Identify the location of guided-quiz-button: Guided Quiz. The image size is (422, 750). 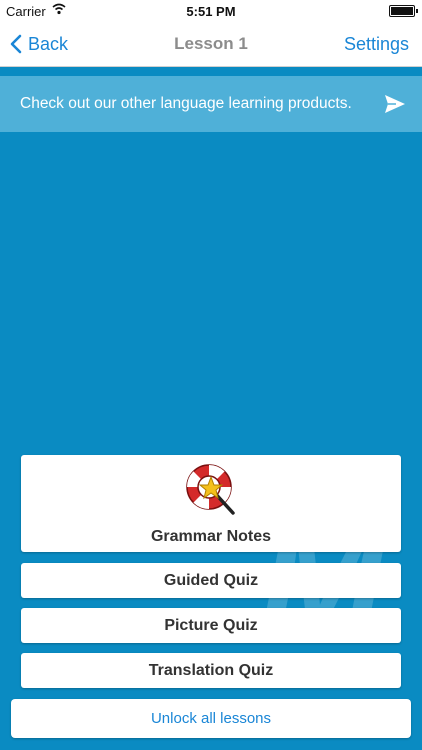
(211, 580).